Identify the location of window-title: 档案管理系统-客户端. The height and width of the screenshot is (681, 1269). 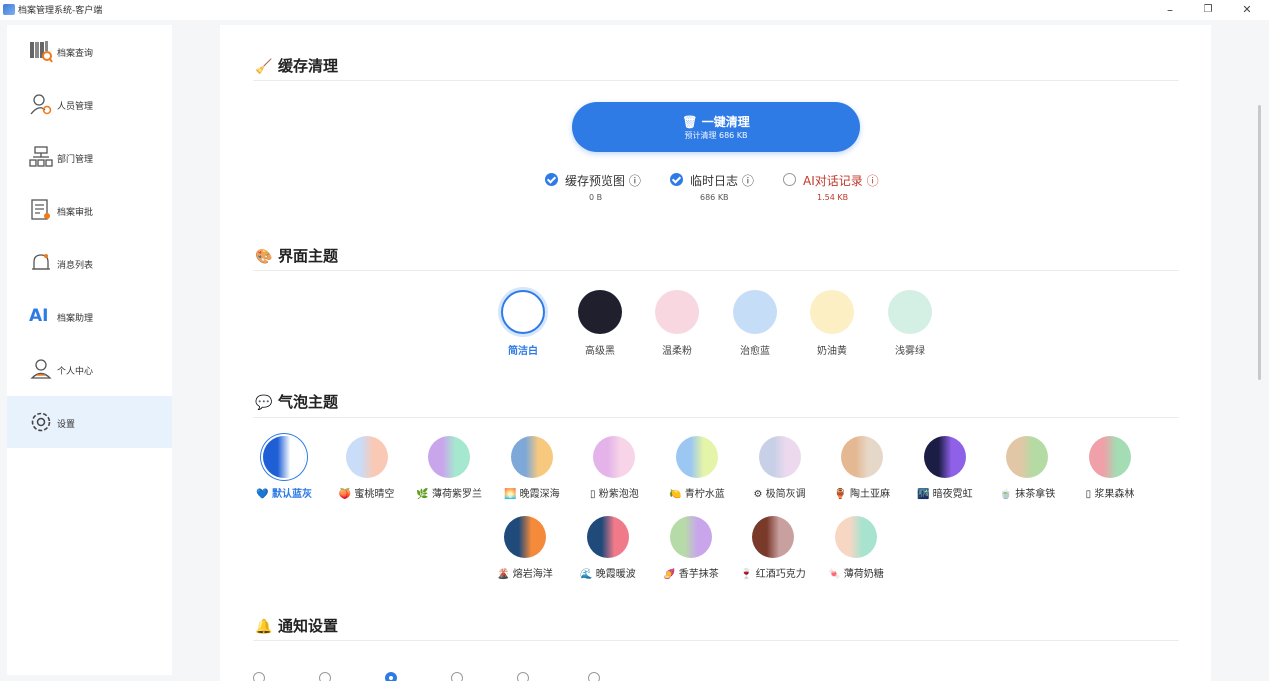
(60, 11).